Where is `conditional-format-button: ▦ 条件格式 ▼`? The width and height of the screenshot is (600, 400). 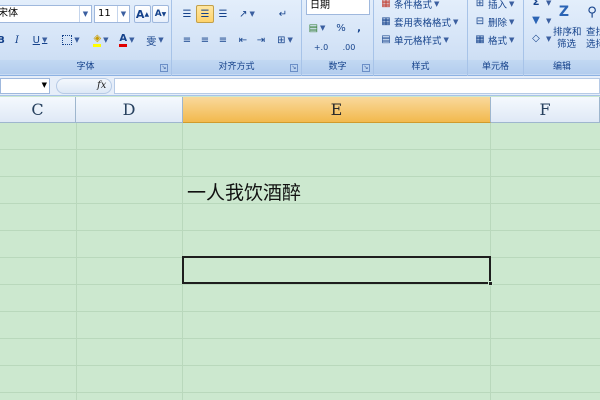 conditional-format-button: ▦ 条件格式 ▼ is located at coordinates (409, 5).